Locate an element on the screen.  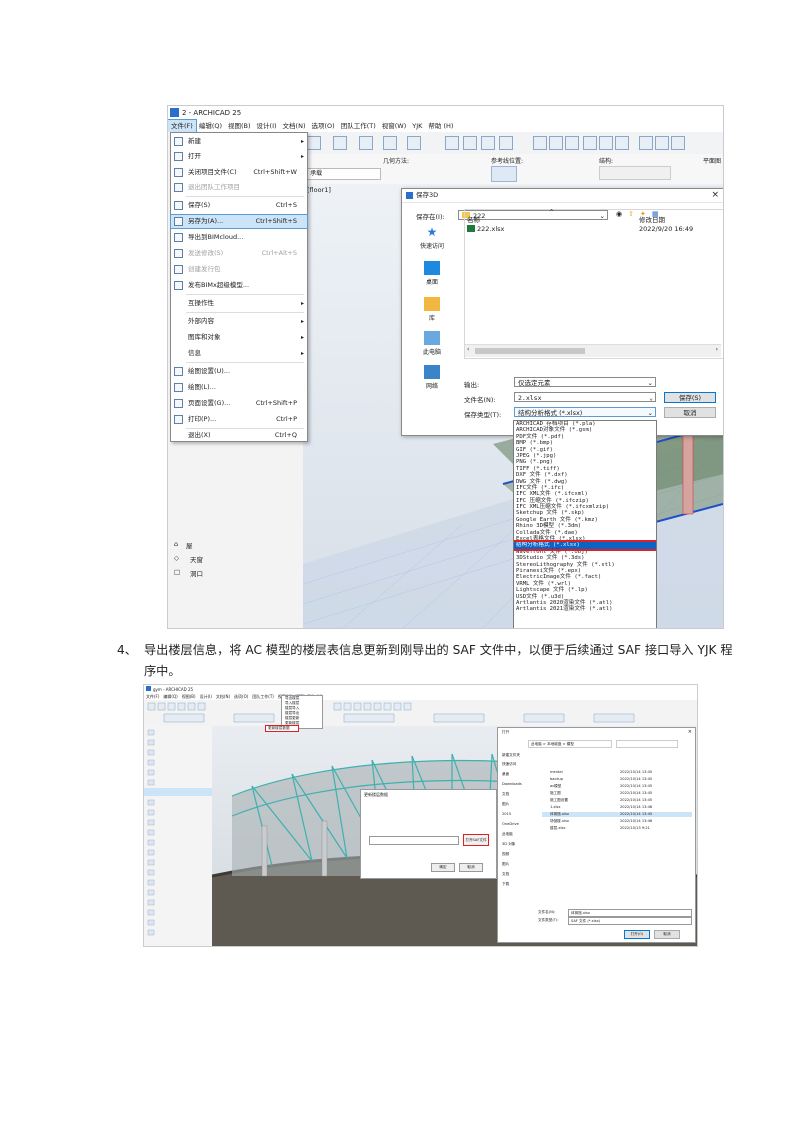
nav-item: OneDrive is located at coordinates (510, 824).